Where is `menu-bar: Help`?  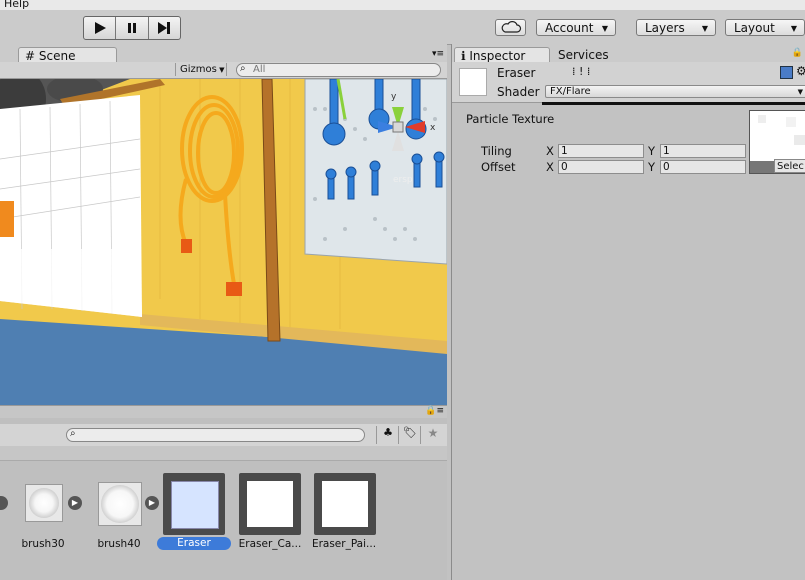 menu-bar: Help is located at coordinates (402, 5).